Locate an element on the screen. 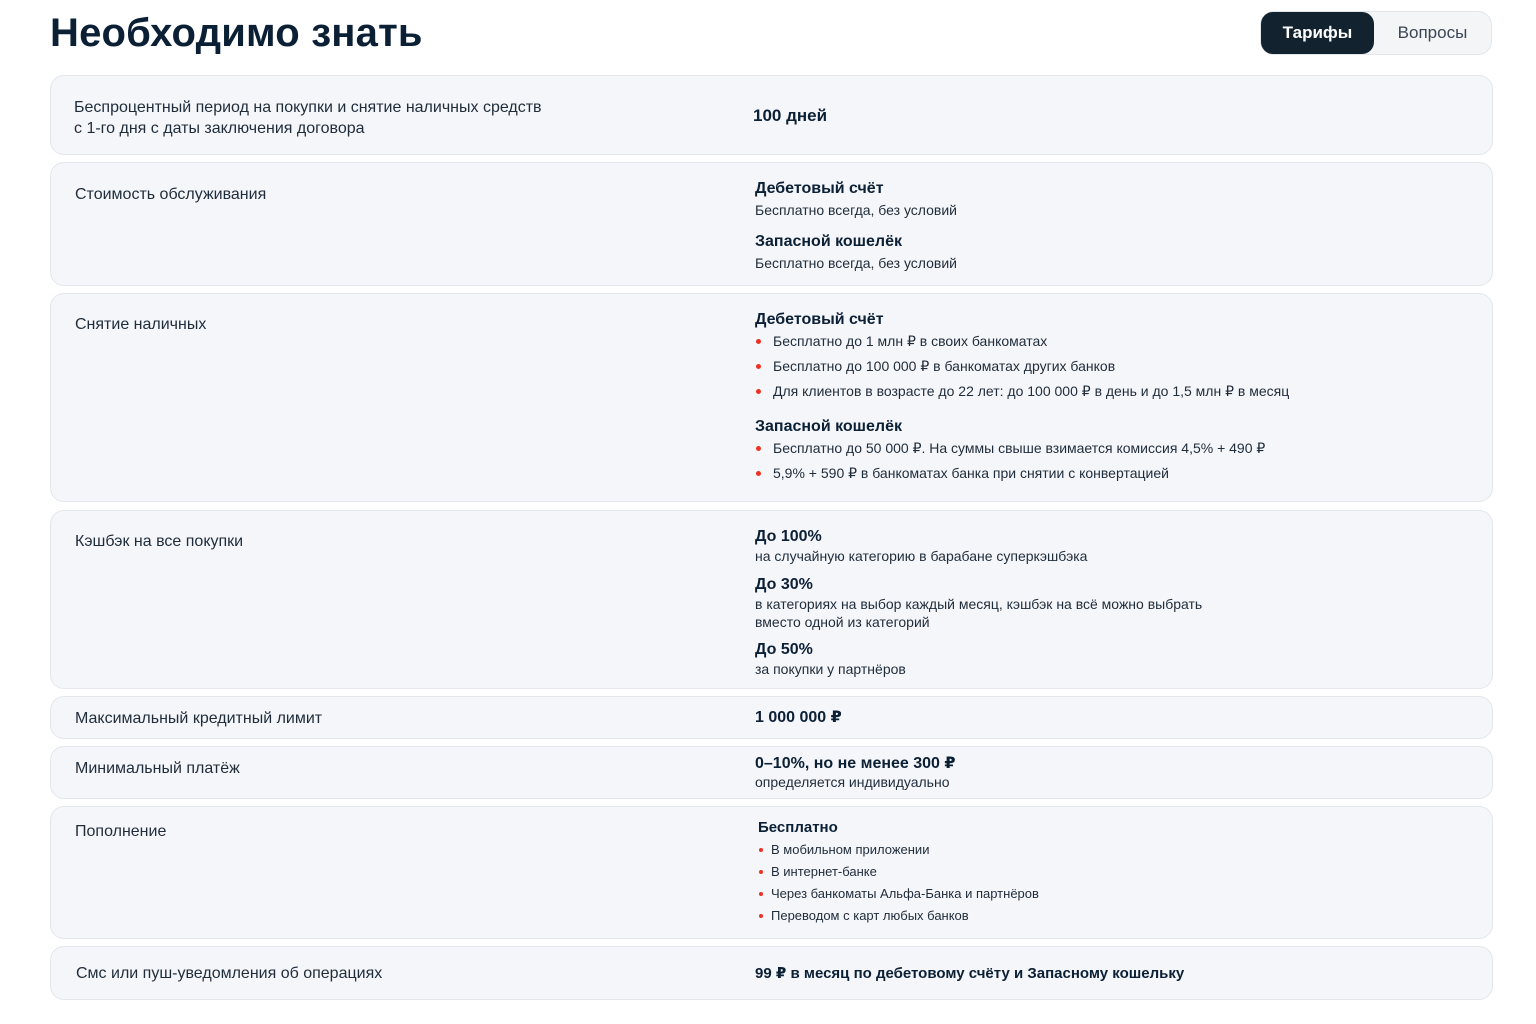  tab-tariffs: Тарифы is located at coordinates (1317, 33).